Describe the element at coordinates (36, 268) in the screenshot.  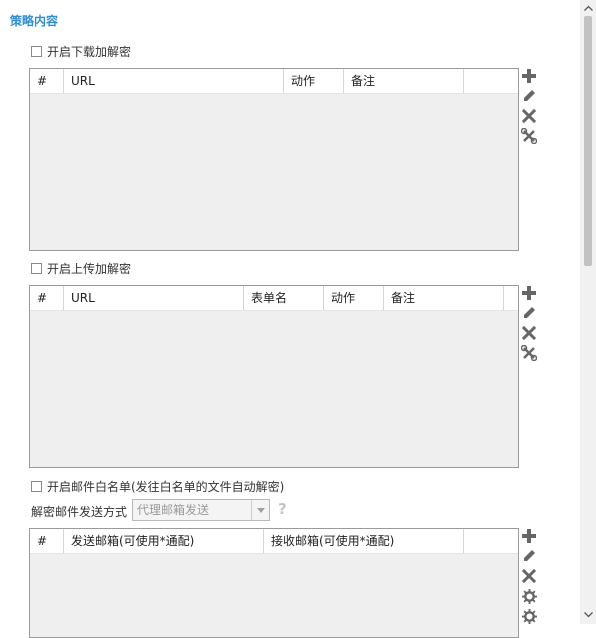
I see `upload-encrypt-checkbox` at that location.